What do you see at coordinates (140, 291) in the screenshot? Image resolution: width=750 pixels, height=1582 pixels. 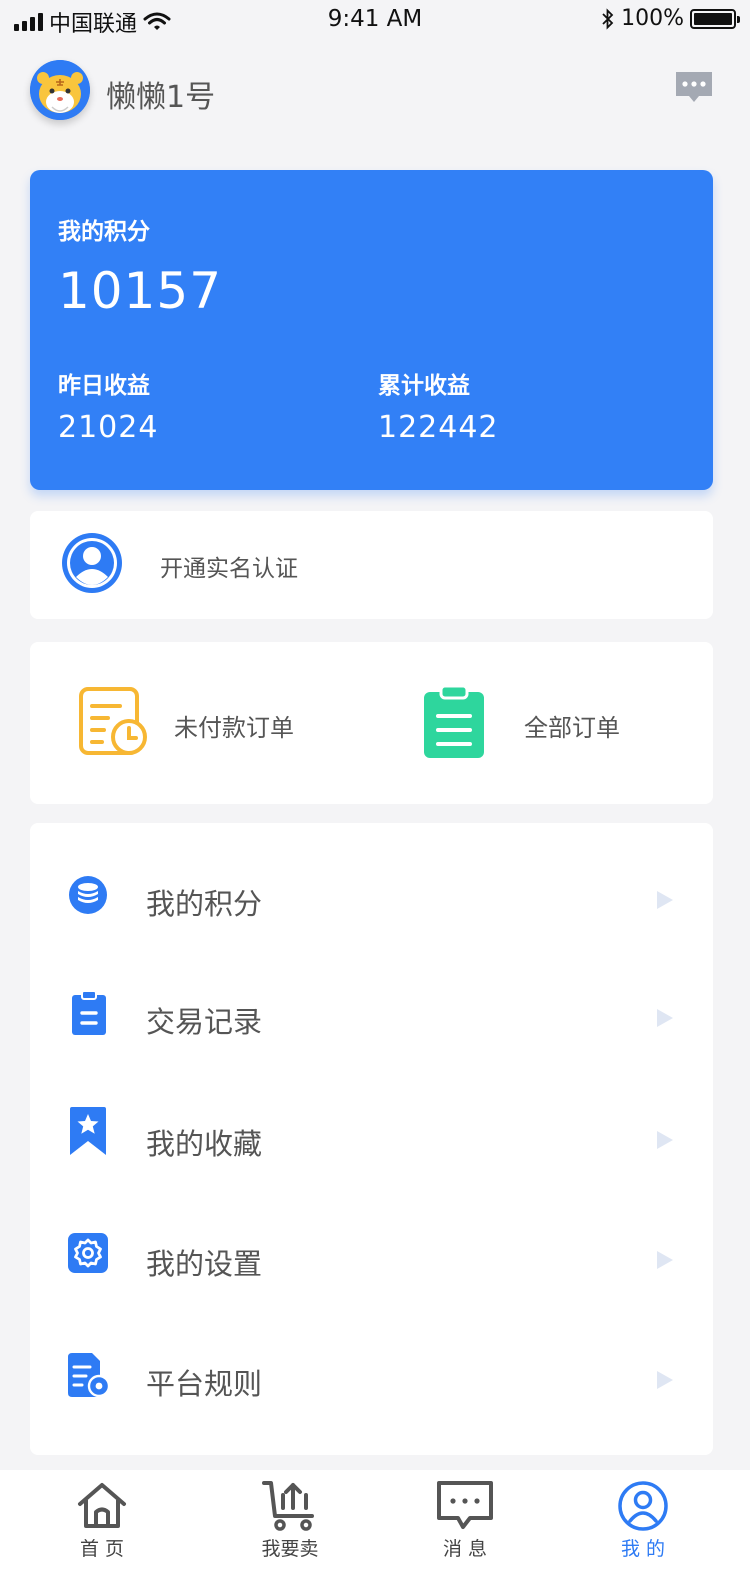 I see `points-value: 10157` at bounding box center [140, 291].